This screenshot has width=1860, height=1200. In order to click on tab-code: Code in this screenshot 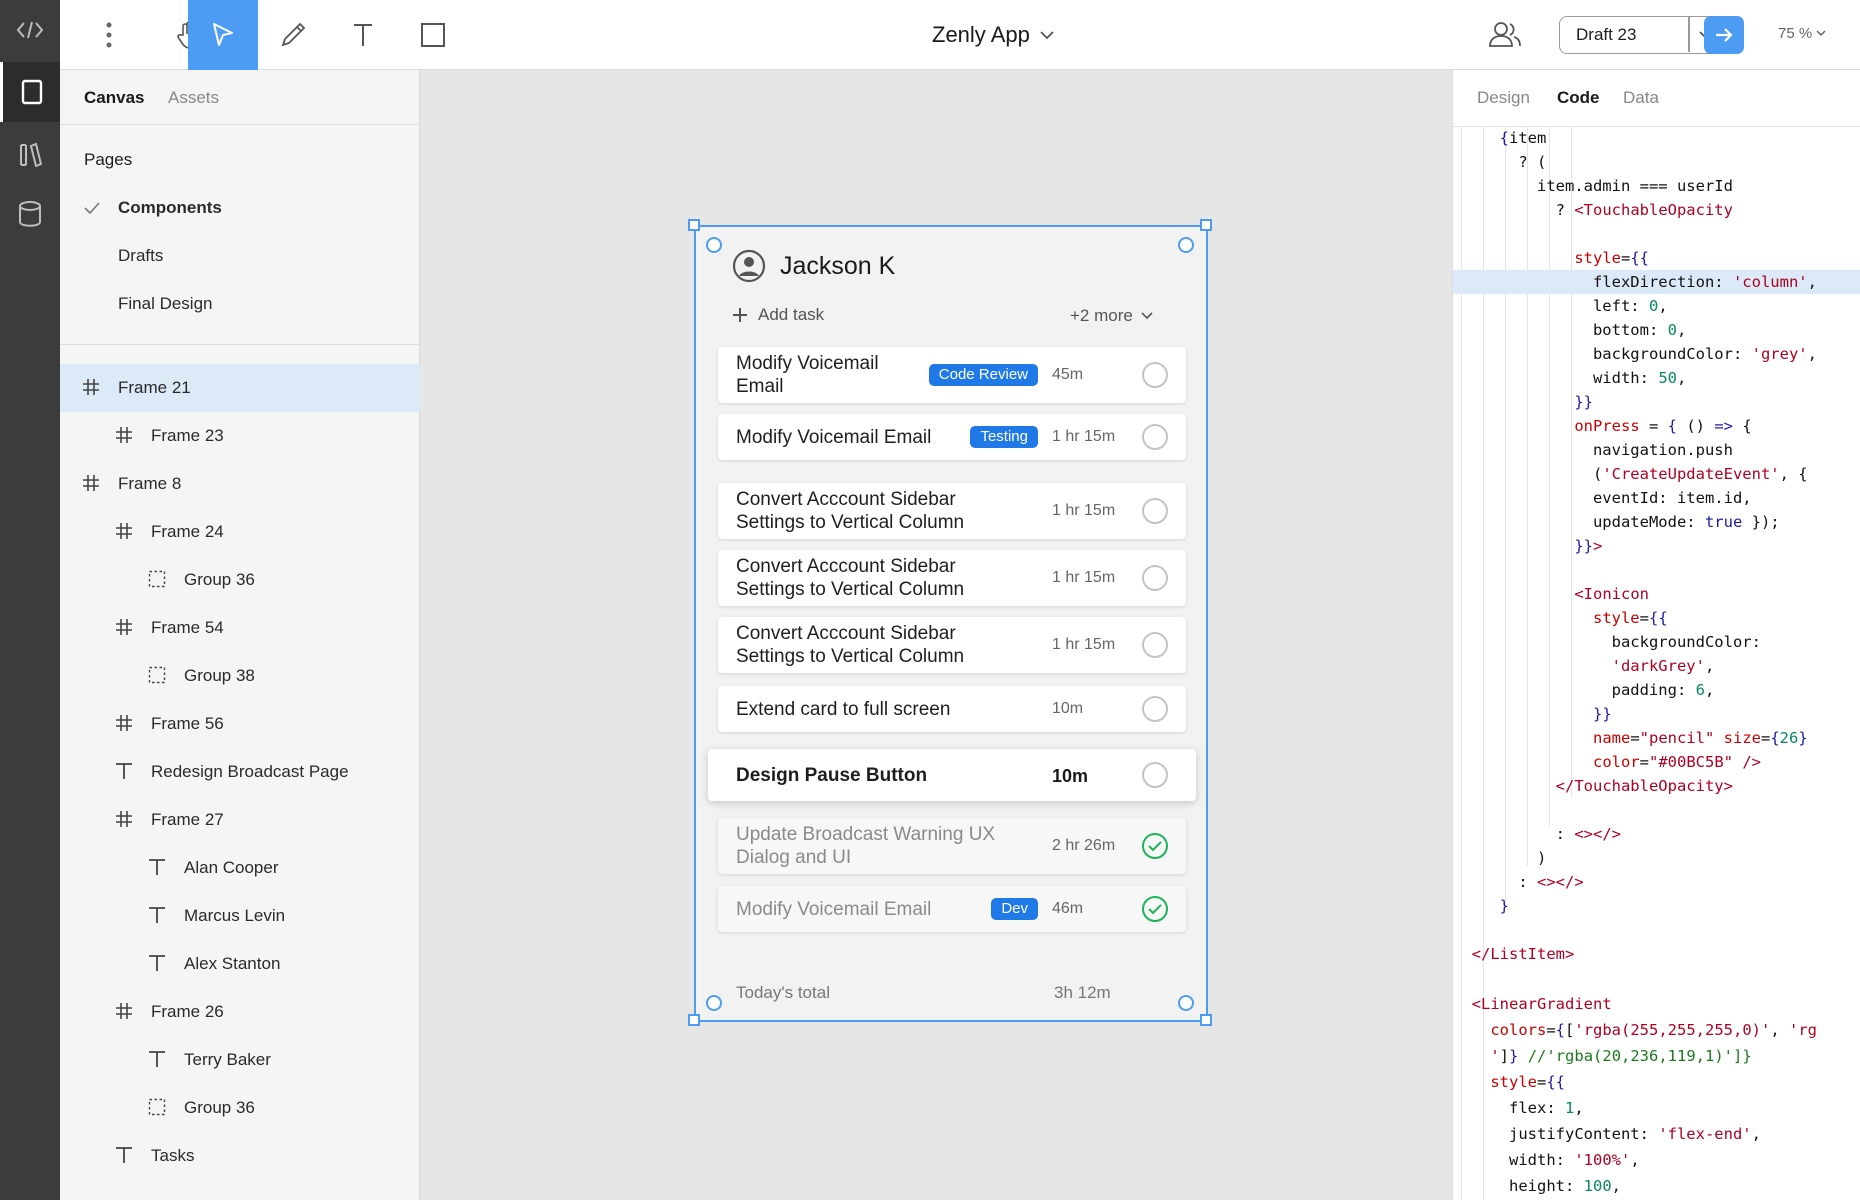, I will do `click(1578, 98)`.